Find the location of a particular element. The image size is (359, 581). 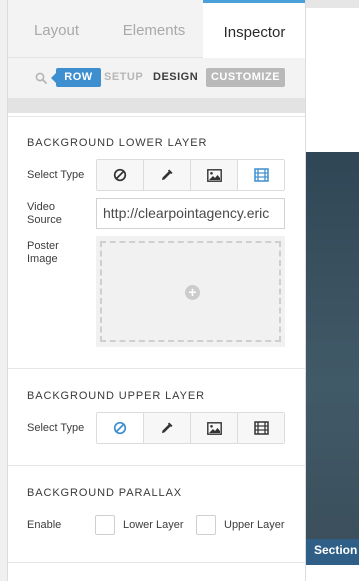

section-title: BACKGROUND PARALLAX is located at coordinates (105, 493).